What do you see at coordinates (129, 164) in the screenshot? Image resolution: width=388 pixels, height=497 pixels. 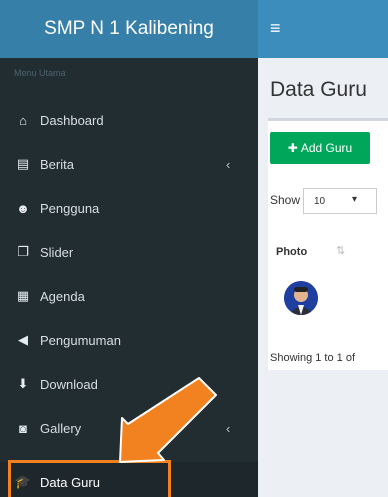 I see `sidebar-item-berita: ▤ Berita ‹` at bounding box center [129, 164].